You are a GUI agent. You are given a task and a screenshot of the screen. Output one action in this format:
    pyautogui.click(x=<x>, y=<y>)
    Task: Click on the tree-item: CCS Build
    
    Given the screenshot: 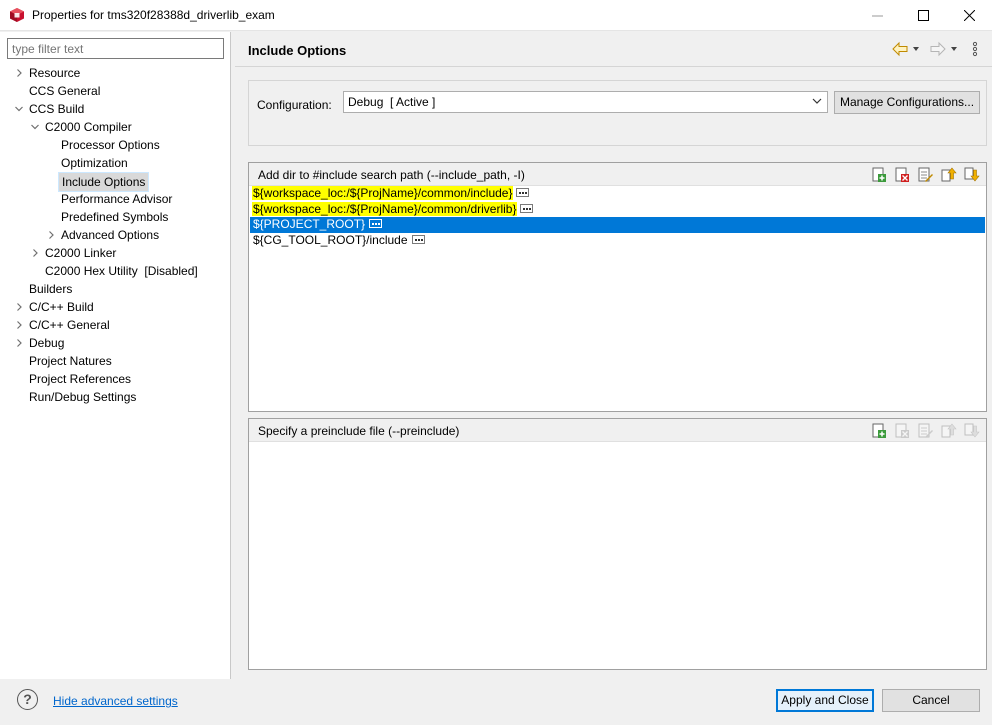 What is the action you would take?
    pyautogui.click(x=115, y=109)
    